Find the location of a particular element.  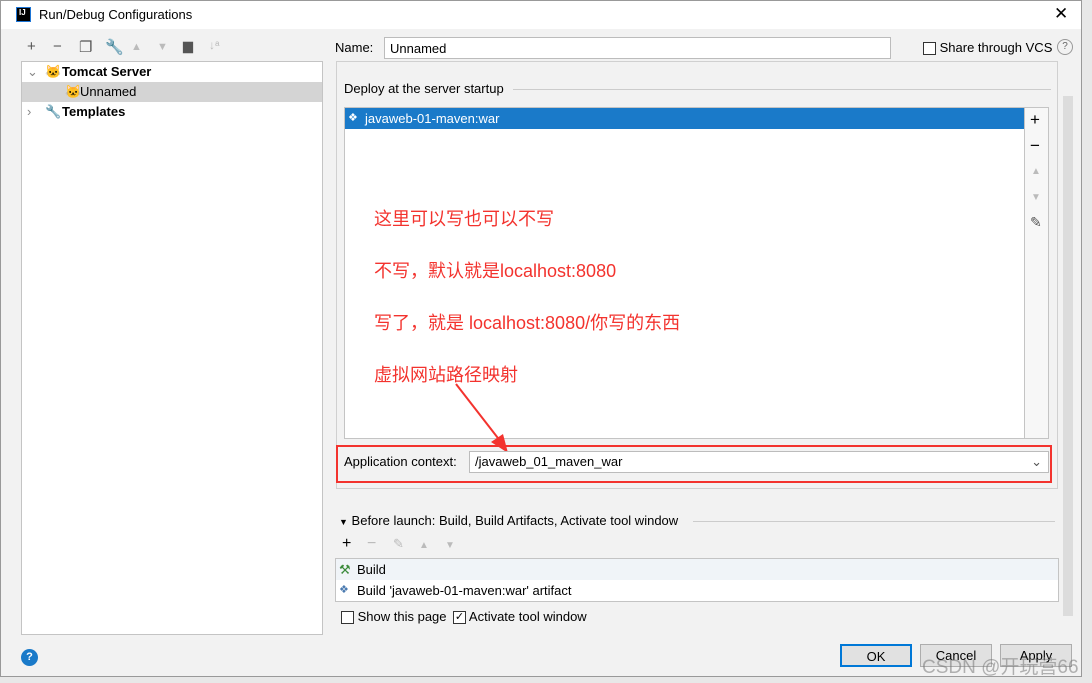

share-vcs-checkbox: Share through VCS is located at coordinates (988, 48).